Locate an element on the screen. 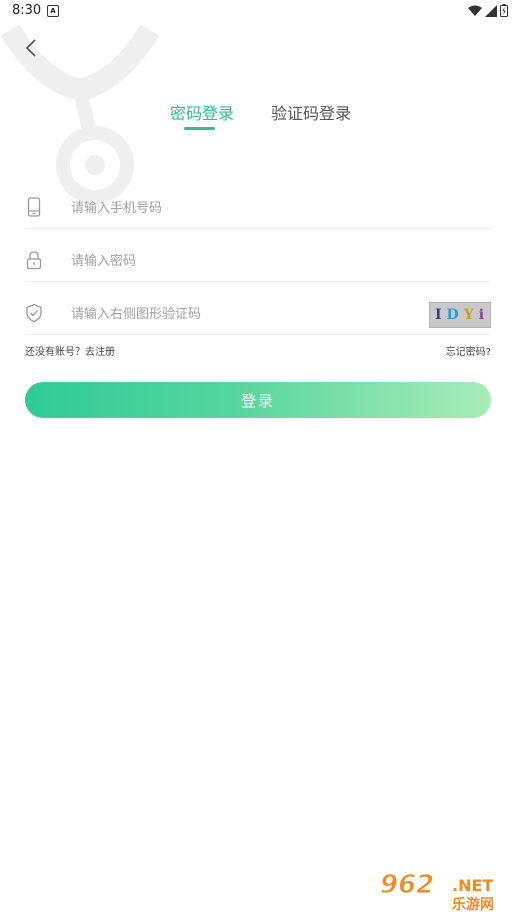  chevron-left-icon is located at coordinates (30, 48).